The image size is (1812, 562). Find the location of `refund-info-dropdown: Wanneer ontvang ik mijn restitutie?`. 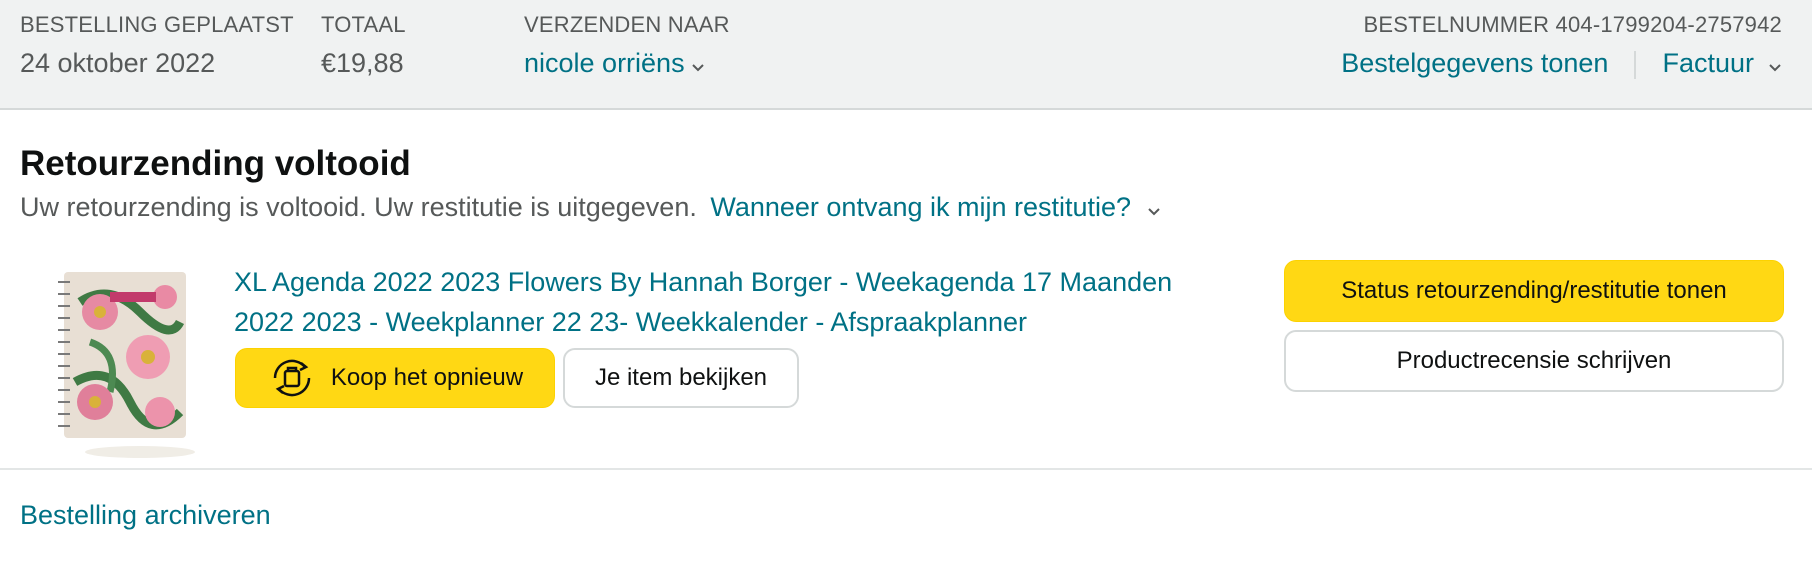

refund-info-dropdown: Wanneer ontvang ik mijn restitutie? is located at coordinates (935, 207).